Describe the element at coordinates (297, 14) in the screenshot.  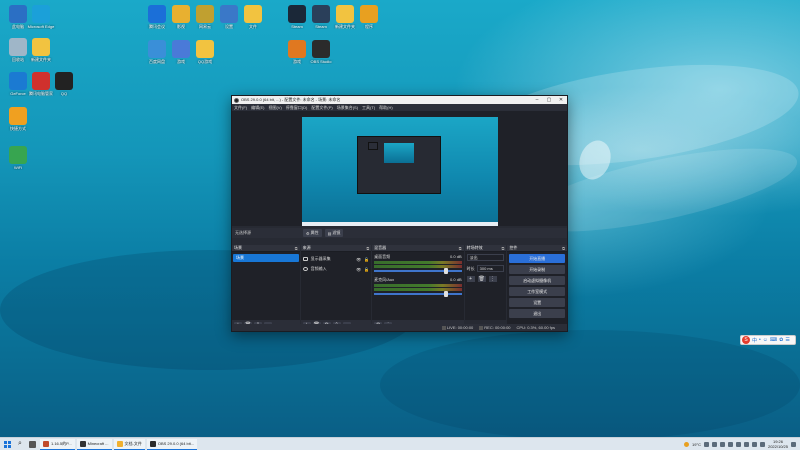
I see `steam-icon` at that location.